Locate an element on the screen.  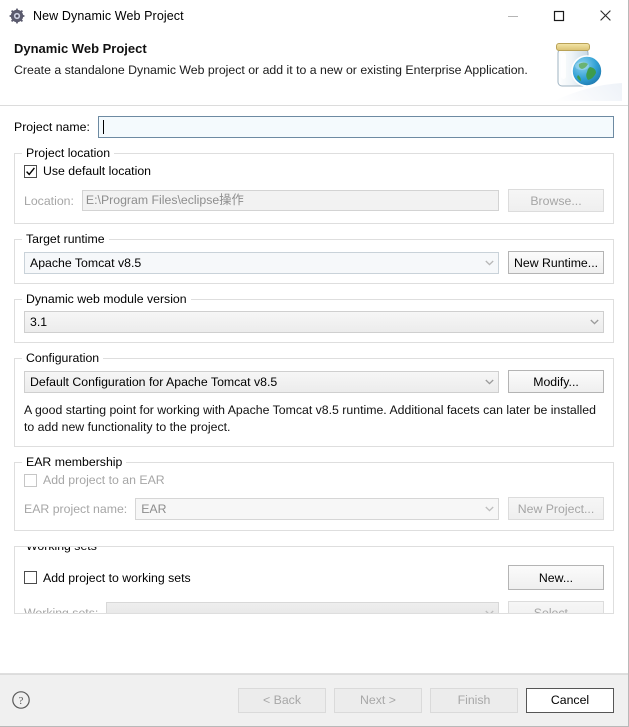
web-project-jar-globe-icon is located at coordinates (580, 66).